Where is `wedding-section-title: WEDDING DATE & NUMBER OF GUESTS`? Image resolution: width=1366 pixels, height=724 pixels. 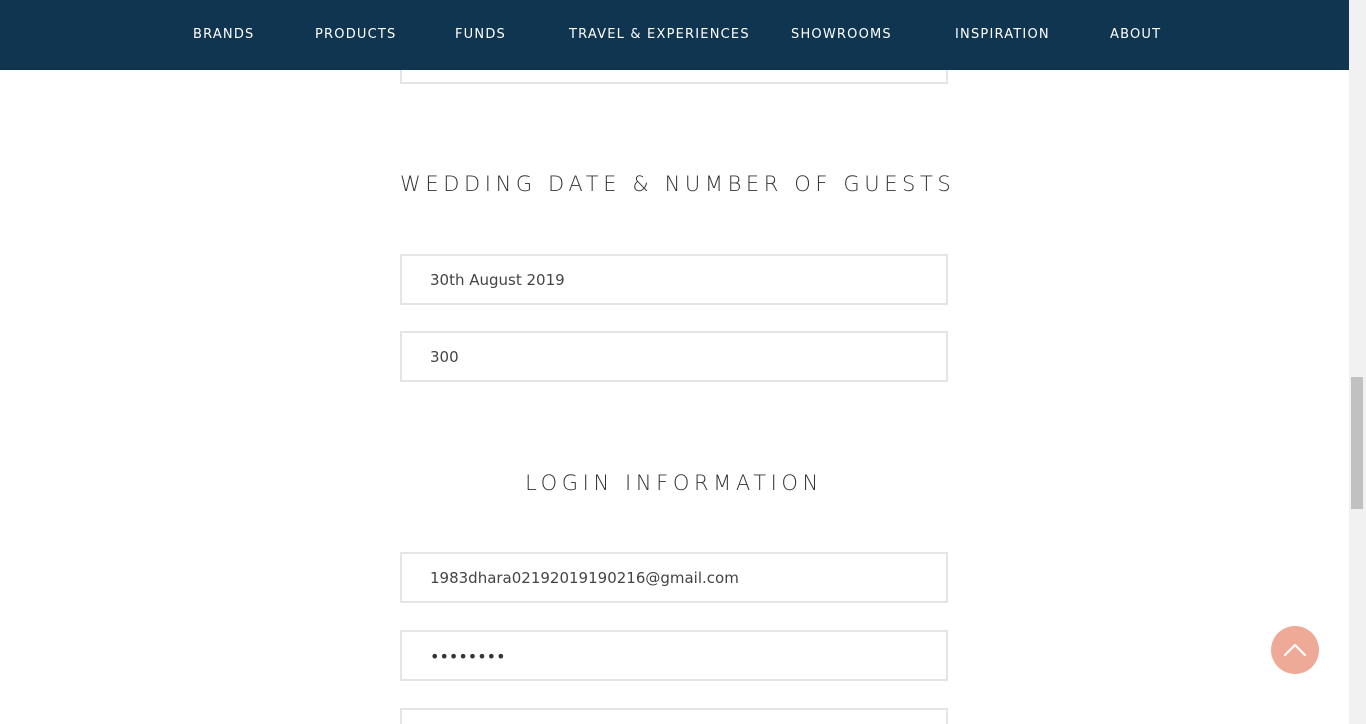 wedding-section-title: WEDDING DATE & NUMBER OF GUESTS is located at coordinates (678, 184).